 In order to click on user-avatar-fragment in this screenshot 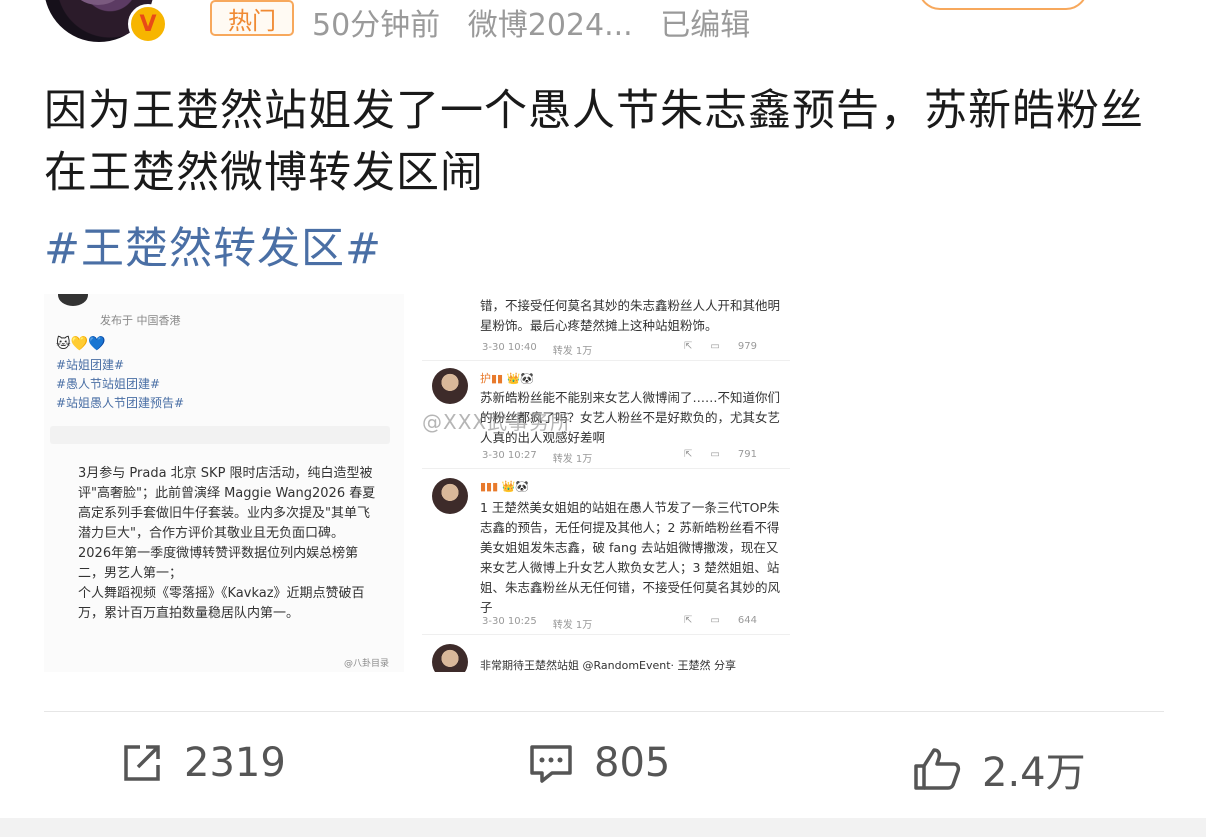, I will do `click(73, 300)`.